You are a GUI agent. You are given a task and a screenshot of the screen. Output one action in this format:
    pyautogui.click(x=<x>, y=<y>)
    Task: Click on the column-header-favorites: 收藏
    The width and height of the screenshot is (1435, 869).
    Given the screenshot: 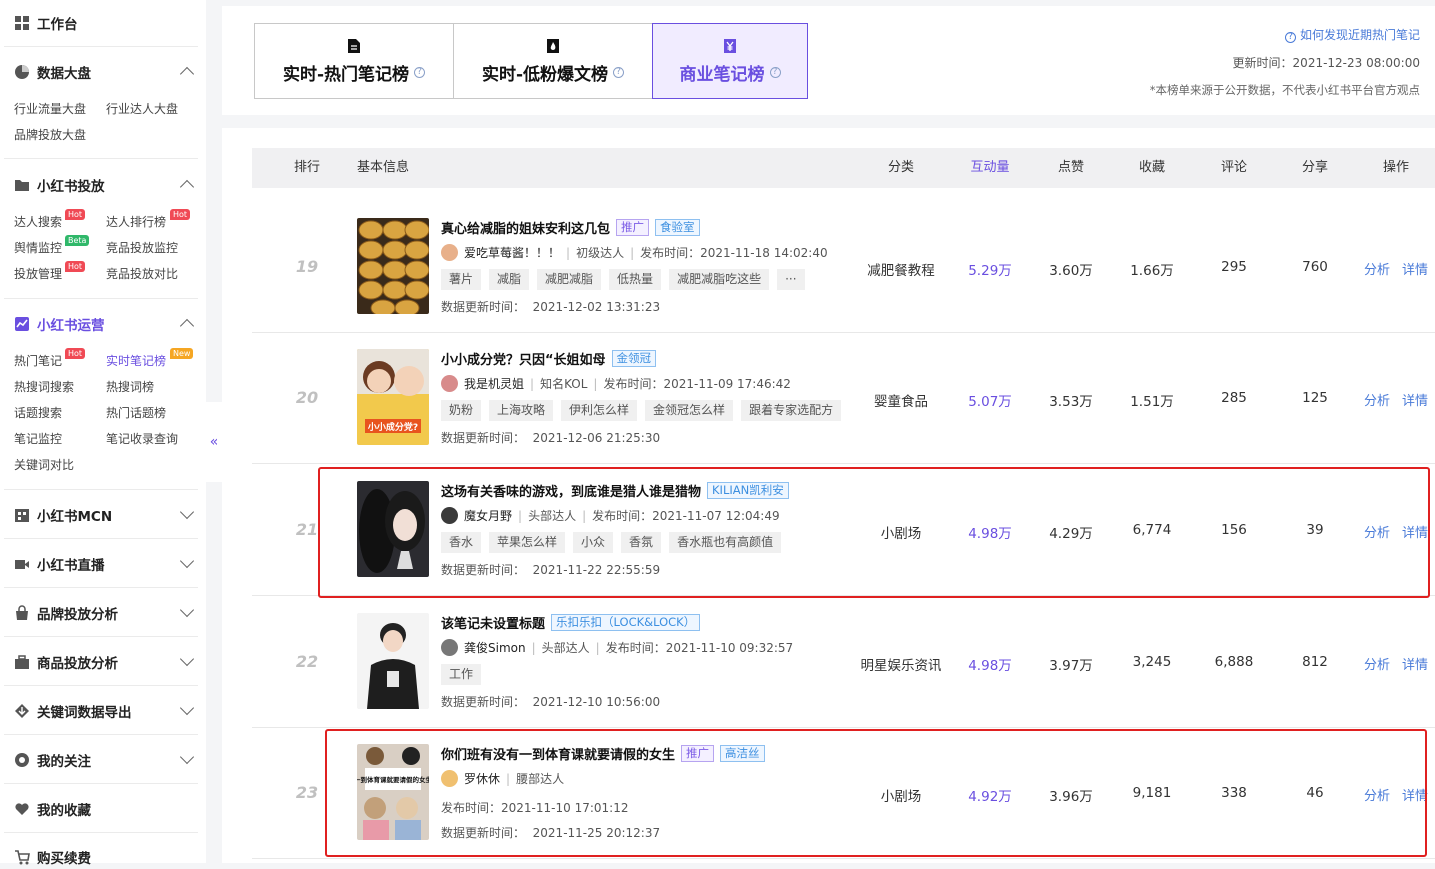 What is the action you would take?
    pyautogui.click(x=1152, y=168)
    